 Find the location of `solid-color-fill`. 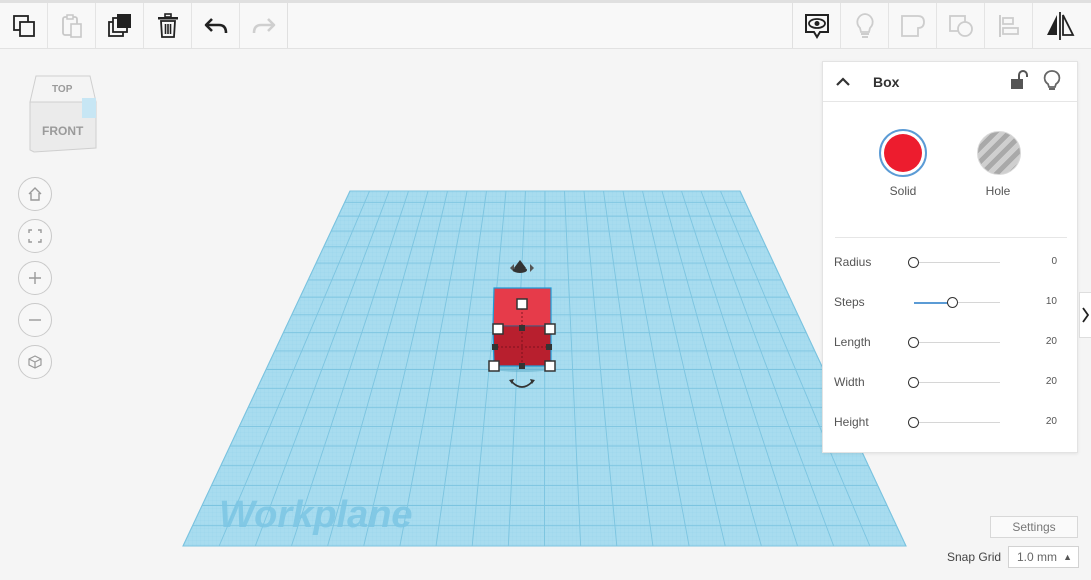

solid-color-fill is located at coordinates (903, 153).